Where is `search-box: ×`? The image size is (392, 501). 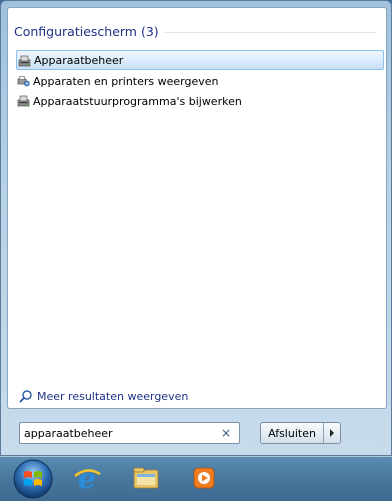
search-box: × is located at coordinates (129, 433).